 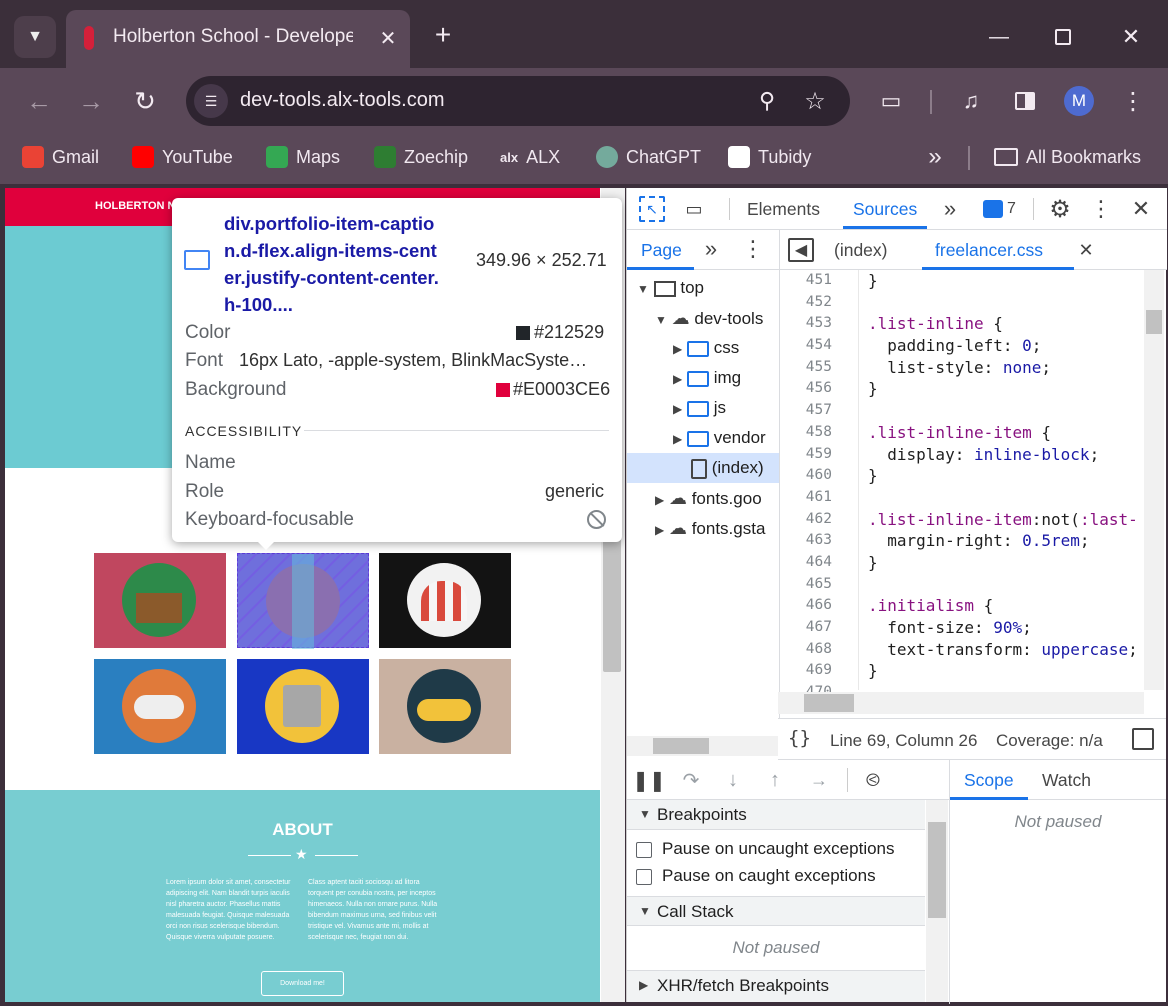 What do you see at coordinates (238, 39) in the screenshot?
I see `active-tab: Holberton School - Developer t ✕` at bounding box center [238, 39].